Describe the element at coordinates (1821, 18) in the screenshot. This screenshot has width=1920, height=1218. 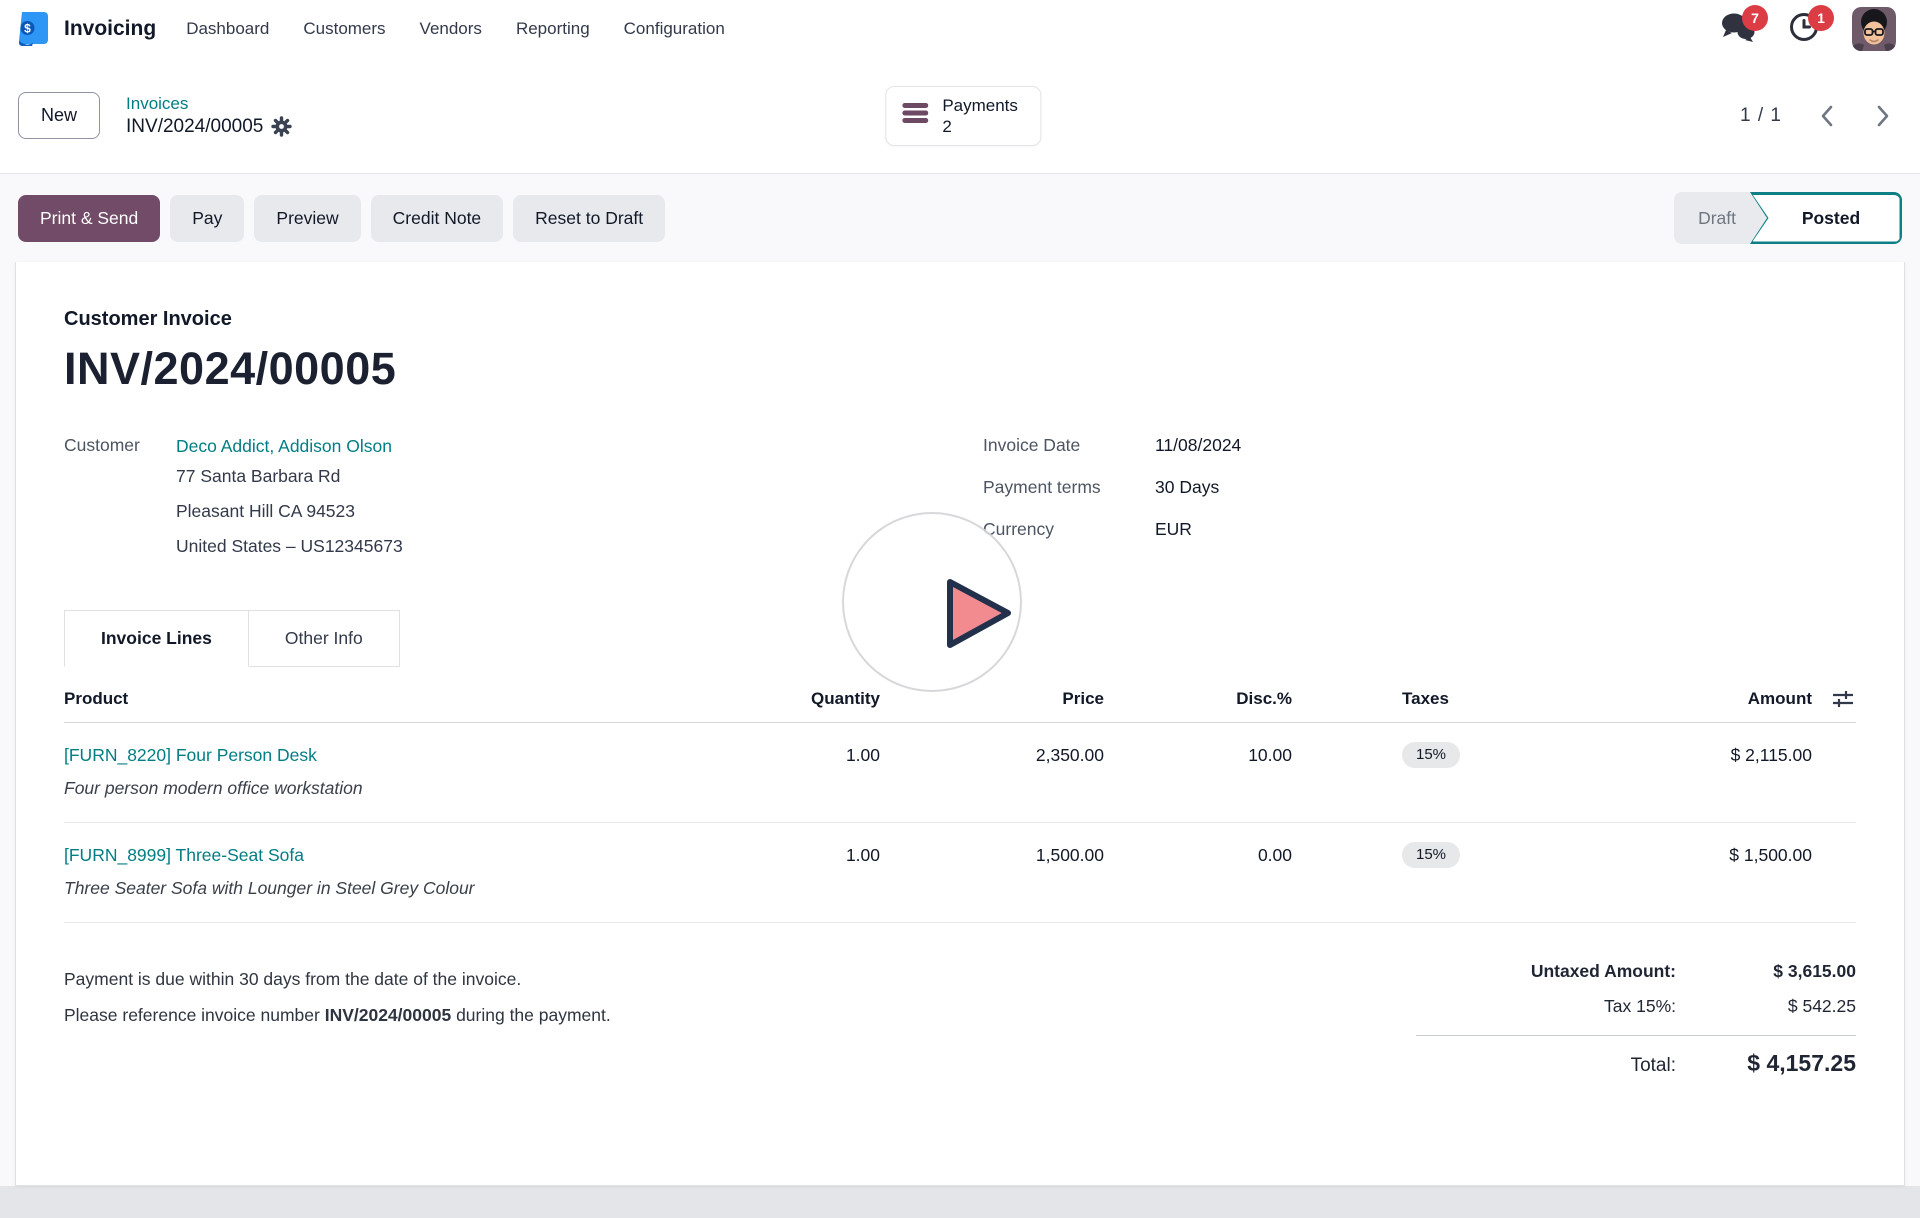
I see `activities-count-badge: 1` at that location.